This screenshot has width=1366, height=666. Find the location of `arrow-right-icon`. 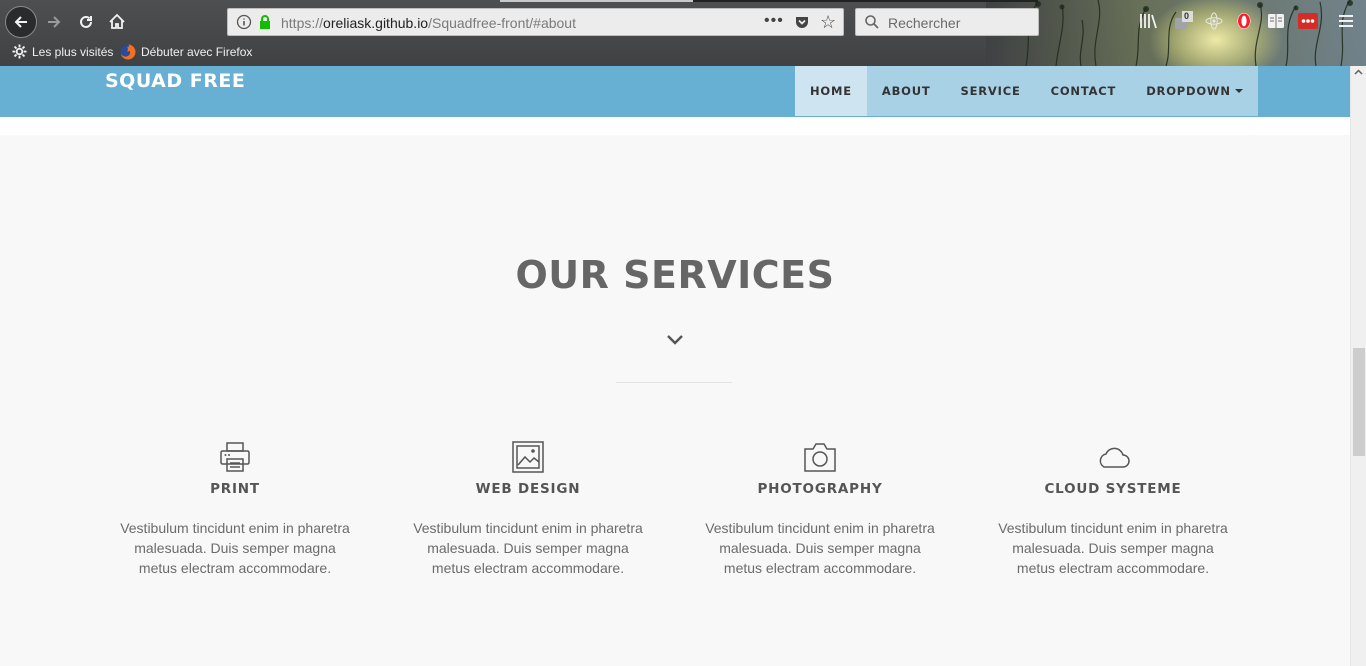

arrow-right-icon is located at coordinates (54, 22).